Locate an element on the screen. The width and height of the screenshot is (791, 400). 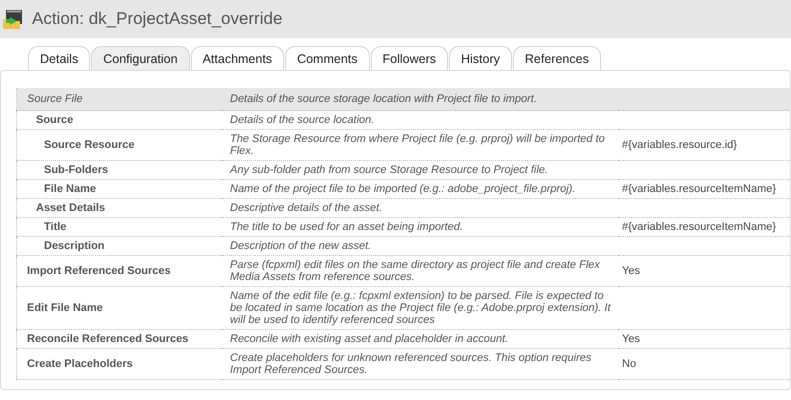
field-description: Descriptive details of the asset. is located at coordinates (420, 208).